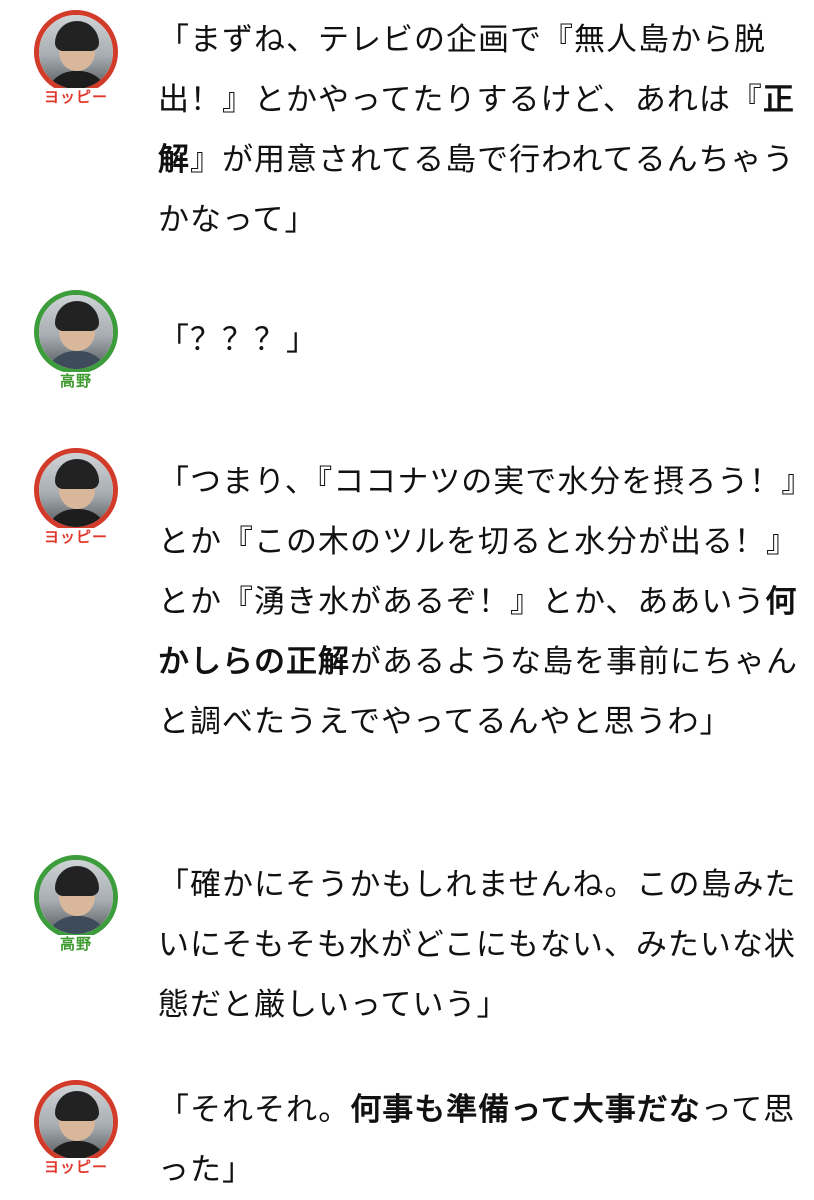 The width and height of the screenshot is (814, 1200). What do you see at coordinates (478, 1140) in the screenshot?
I see `speech-text: 「それそれ。何事も準備って大事だなって思った」` at bounding box center [478, 1140].